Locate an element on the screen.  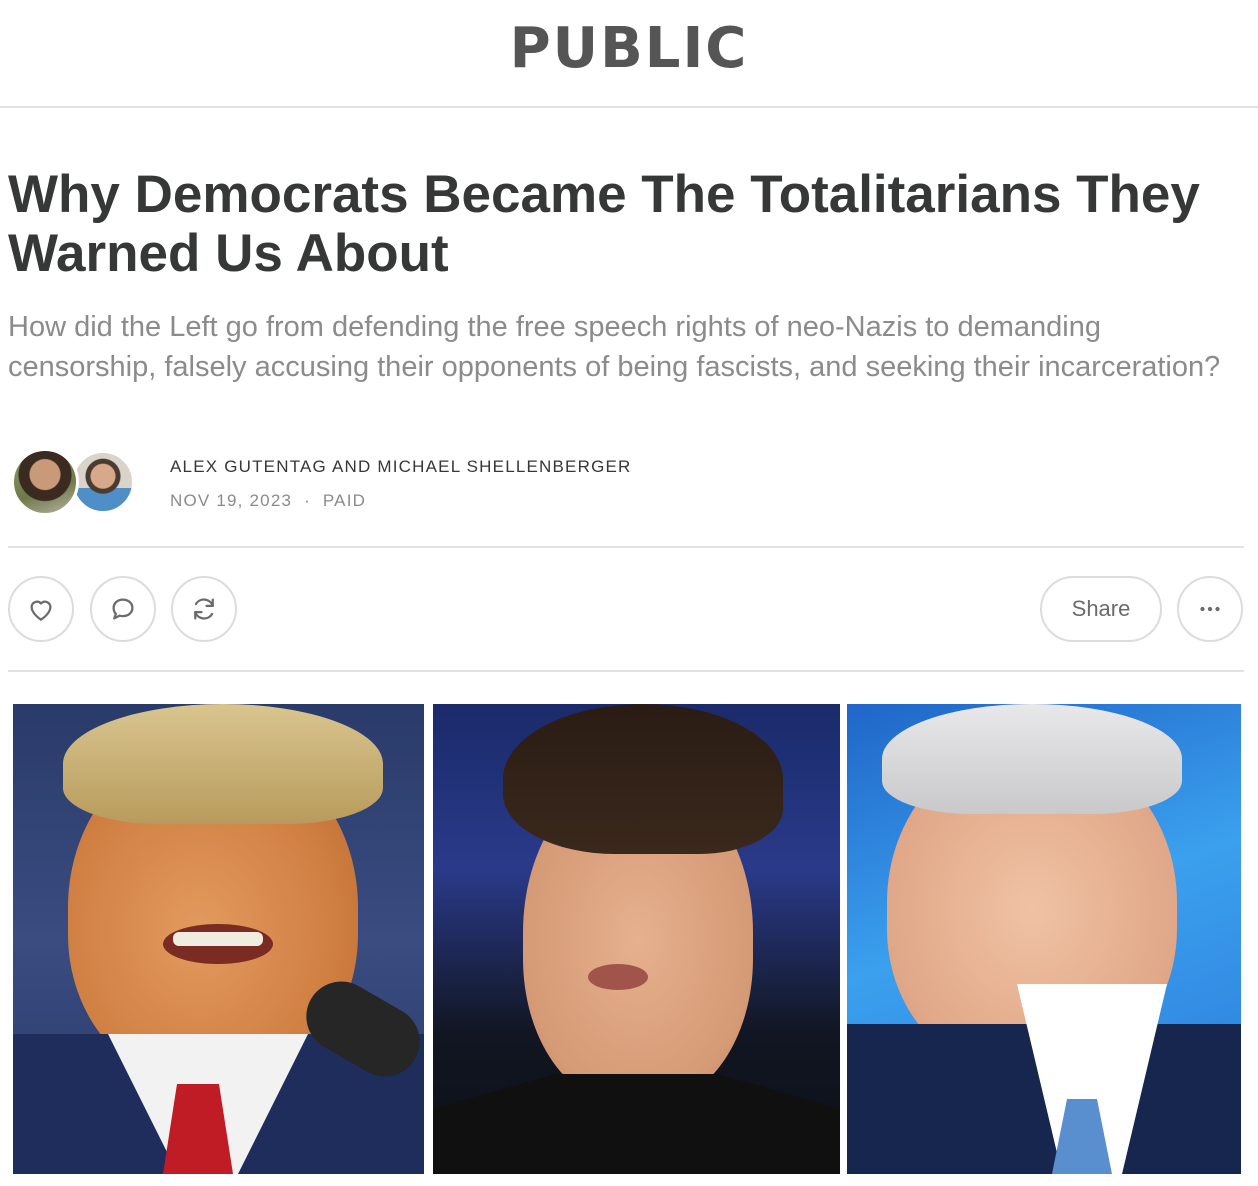
comment-button is located at coordinates (123, 609).